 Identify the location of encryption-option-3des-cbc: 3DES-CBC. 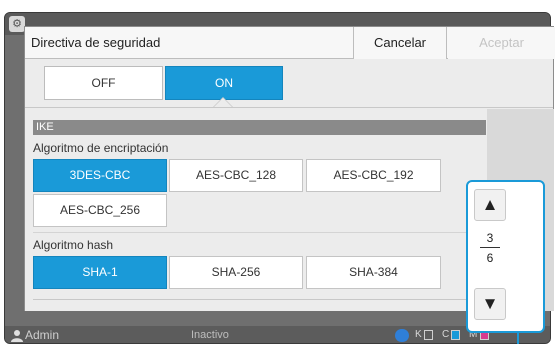
(100, 175).